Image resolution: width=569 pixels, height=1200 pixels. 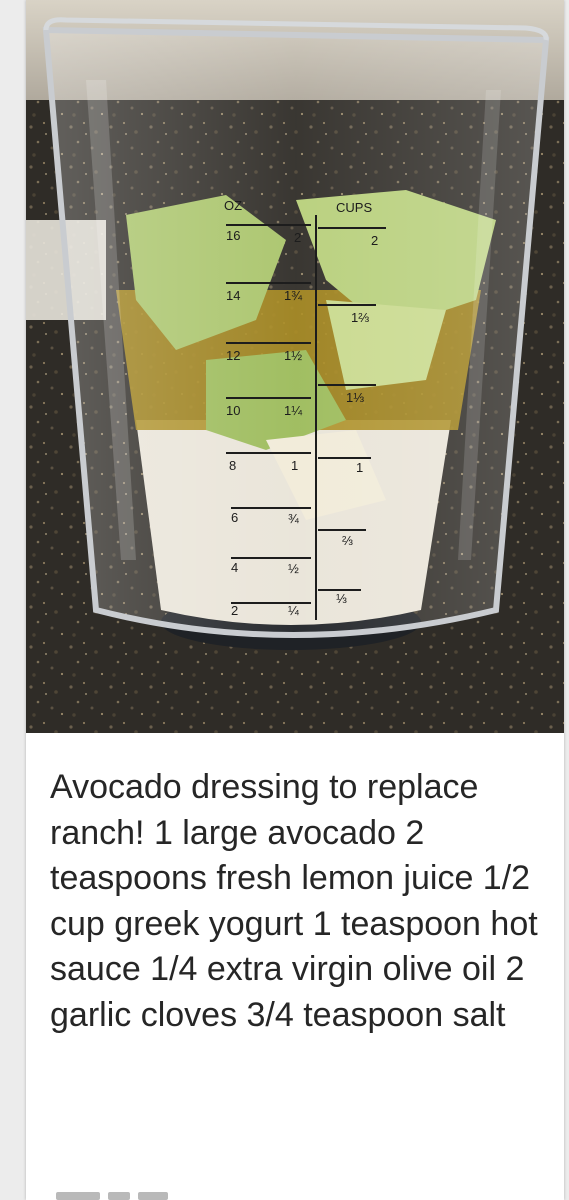 I want to click on cup-tick-1-1-4: 1¼, so click(x=293, y=410).